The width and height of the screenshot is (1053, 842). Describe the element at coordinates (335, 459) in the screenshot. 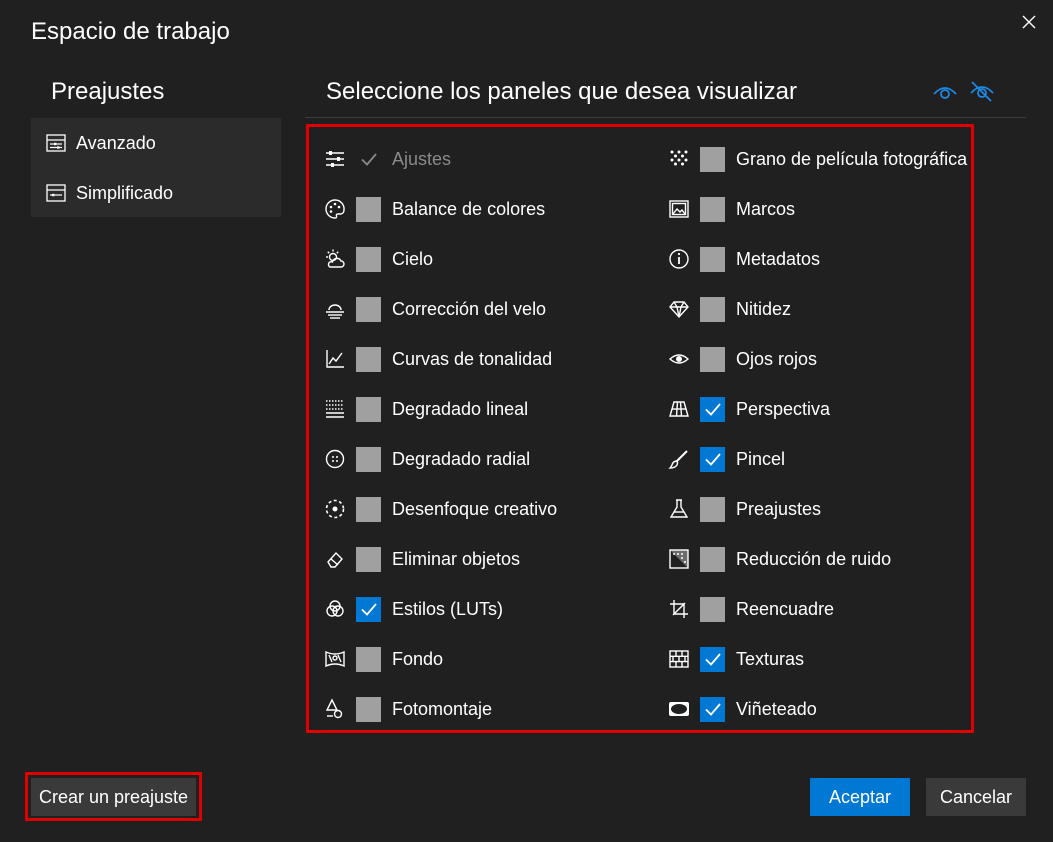

I see `radial-gradient-icon` at that location.